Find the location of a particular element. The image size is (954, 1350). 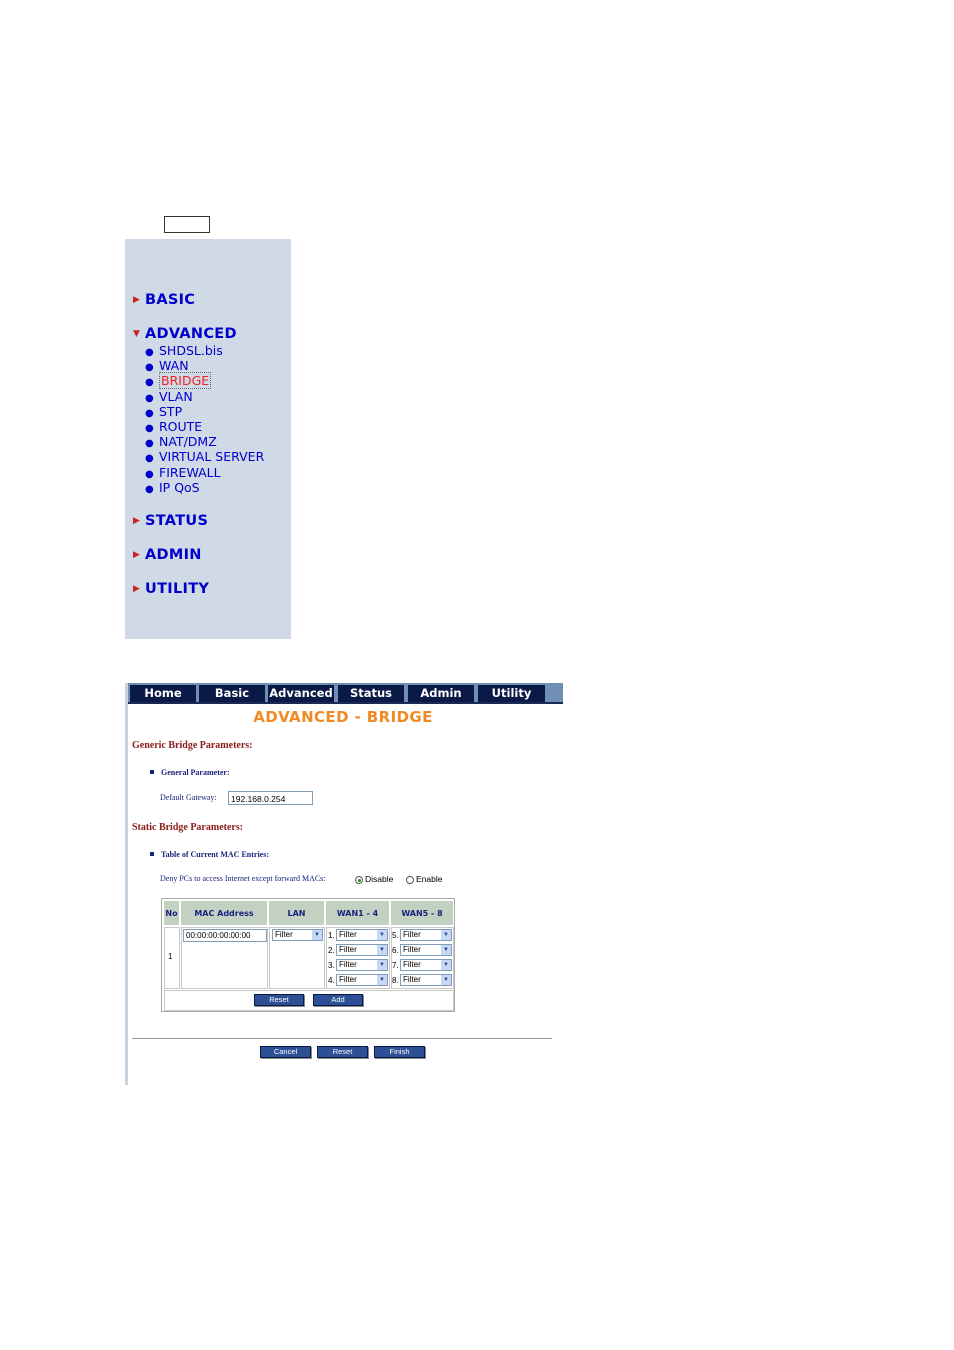

tab-utility: Utility is located at coordinates (511, 693).